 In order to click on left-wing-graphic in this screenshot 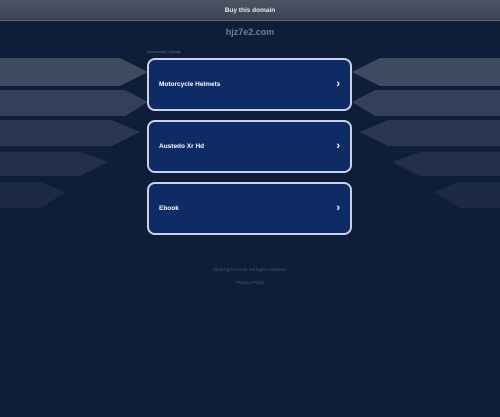, I will do `click(74, 133)`.